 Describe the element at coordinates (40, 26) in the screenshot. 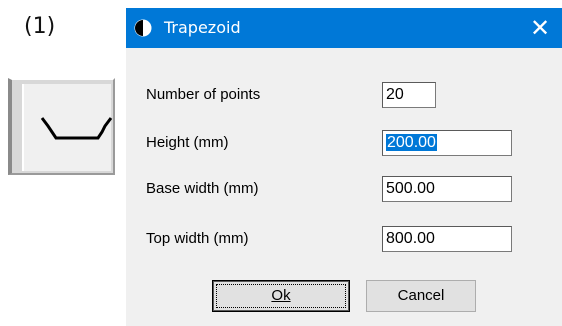

I see `step-label: (1)` at that location.